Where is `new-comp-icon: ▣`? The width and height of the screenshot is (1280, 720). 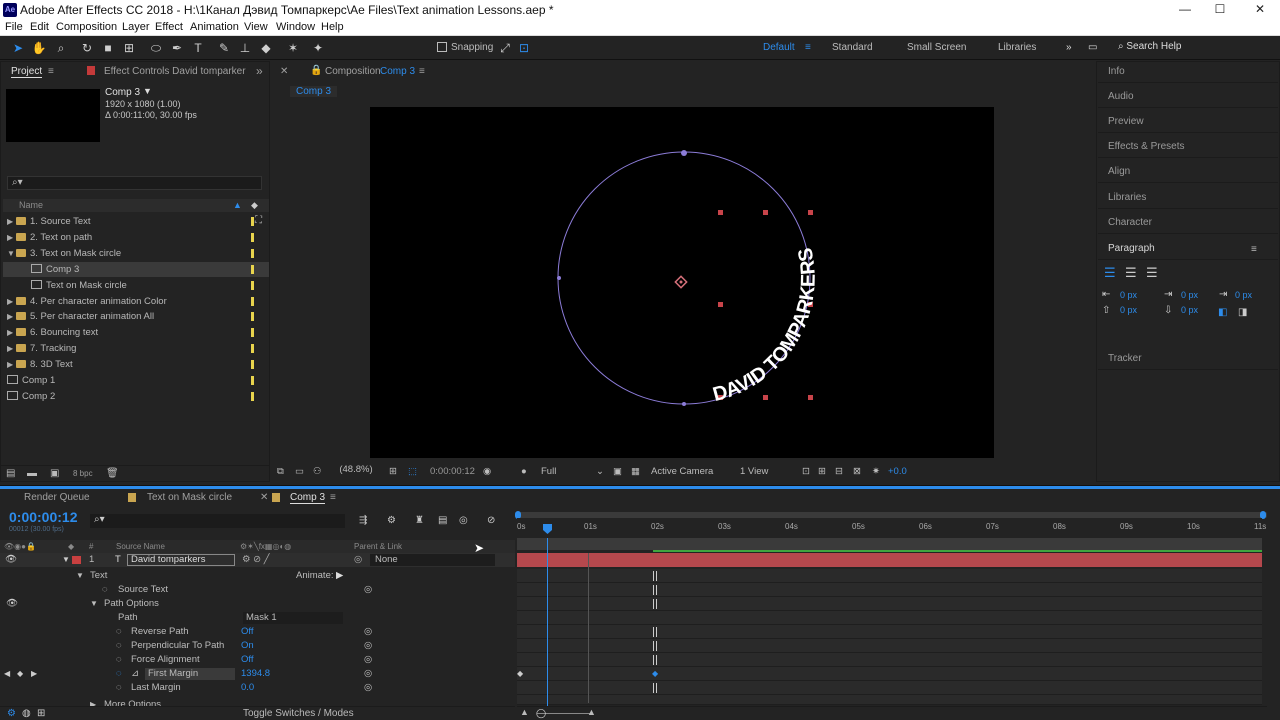 new-comp-icon: ▣ is located at coordinates (54, 473).